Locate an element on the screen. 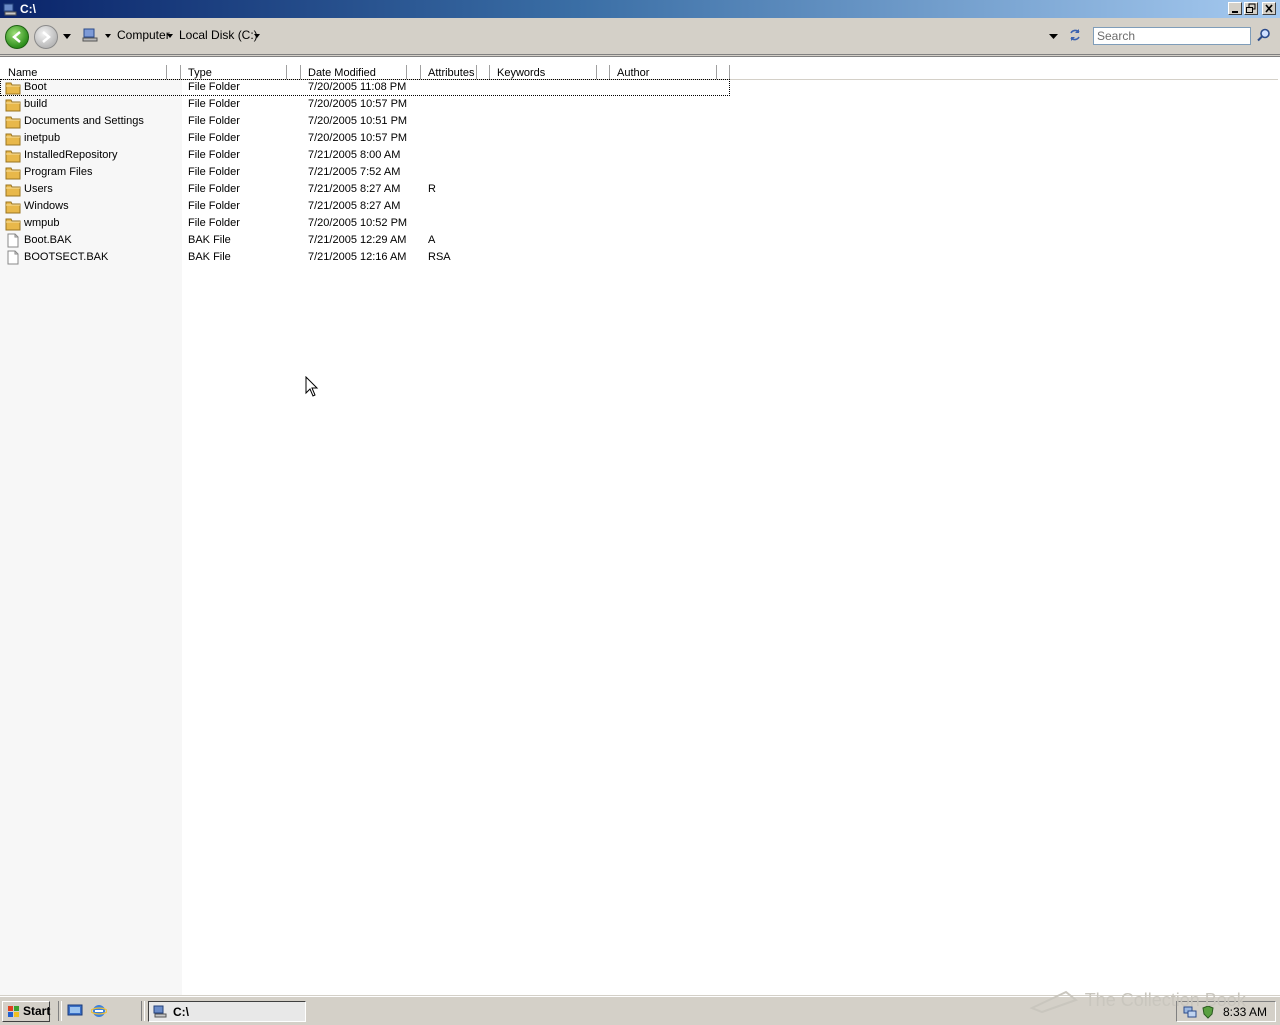  close-icon is located at coordinates (1269, 8).